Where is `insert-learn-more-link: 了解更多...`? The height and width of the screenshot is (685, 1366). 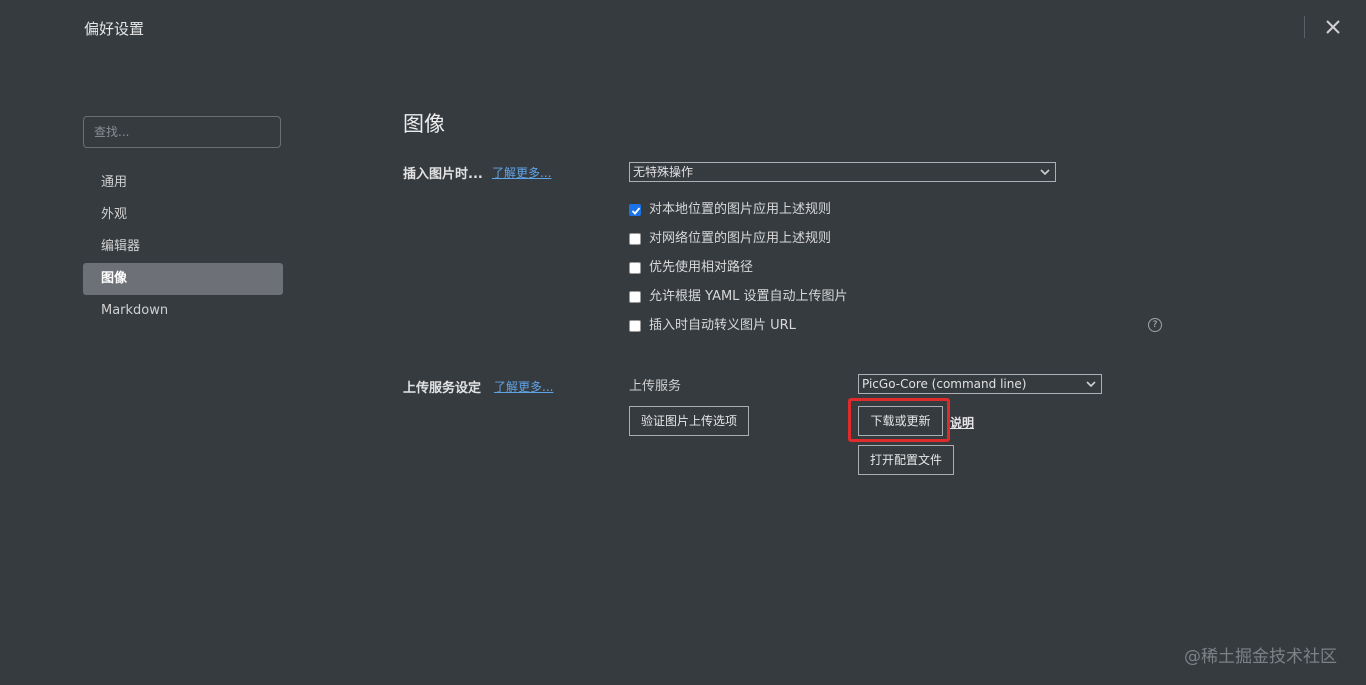
insert-learn-more-link: 了解更多... is located at coordinates (521, 172).